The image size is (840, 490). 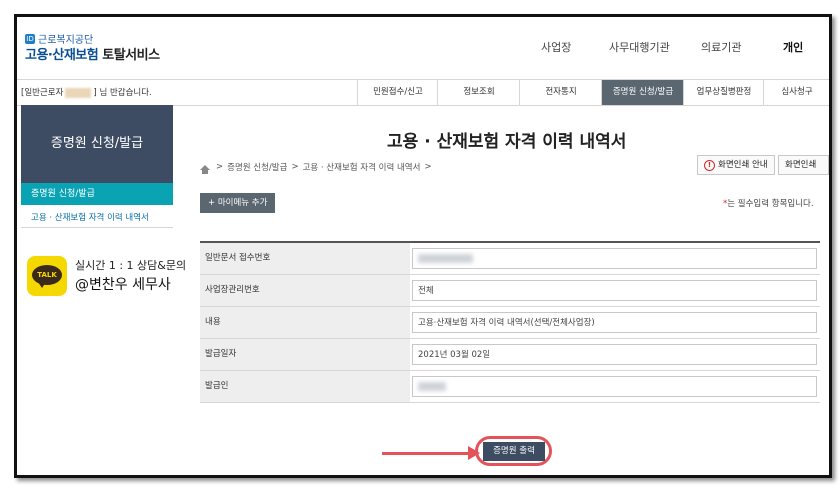 What do you see at coordinates (639, 47) in the screenshot?
I see `topnav-agency: 사무대행기관` at bounding box center [639, 47].